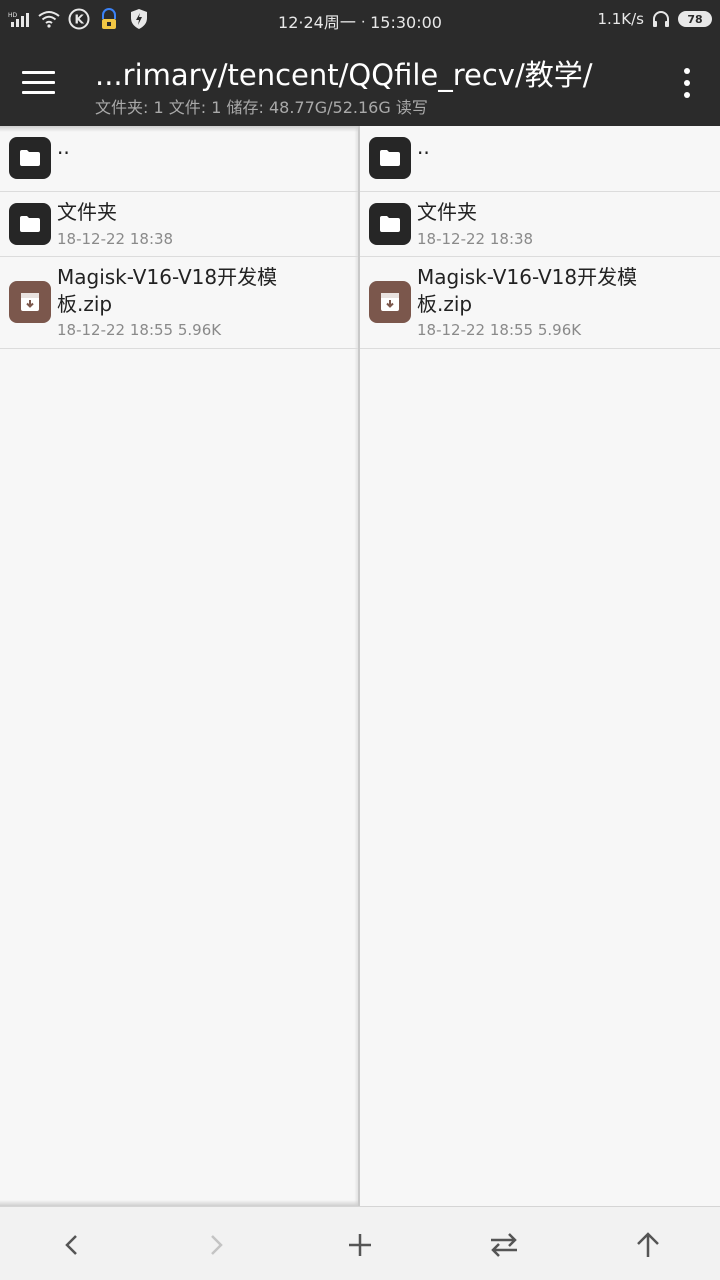 The width and height of the screenshot is (720, 1280). What do you see at coordinates (72, 1245) in the screenshot?
I see `back-icon` at bounding box center [72, 1245].